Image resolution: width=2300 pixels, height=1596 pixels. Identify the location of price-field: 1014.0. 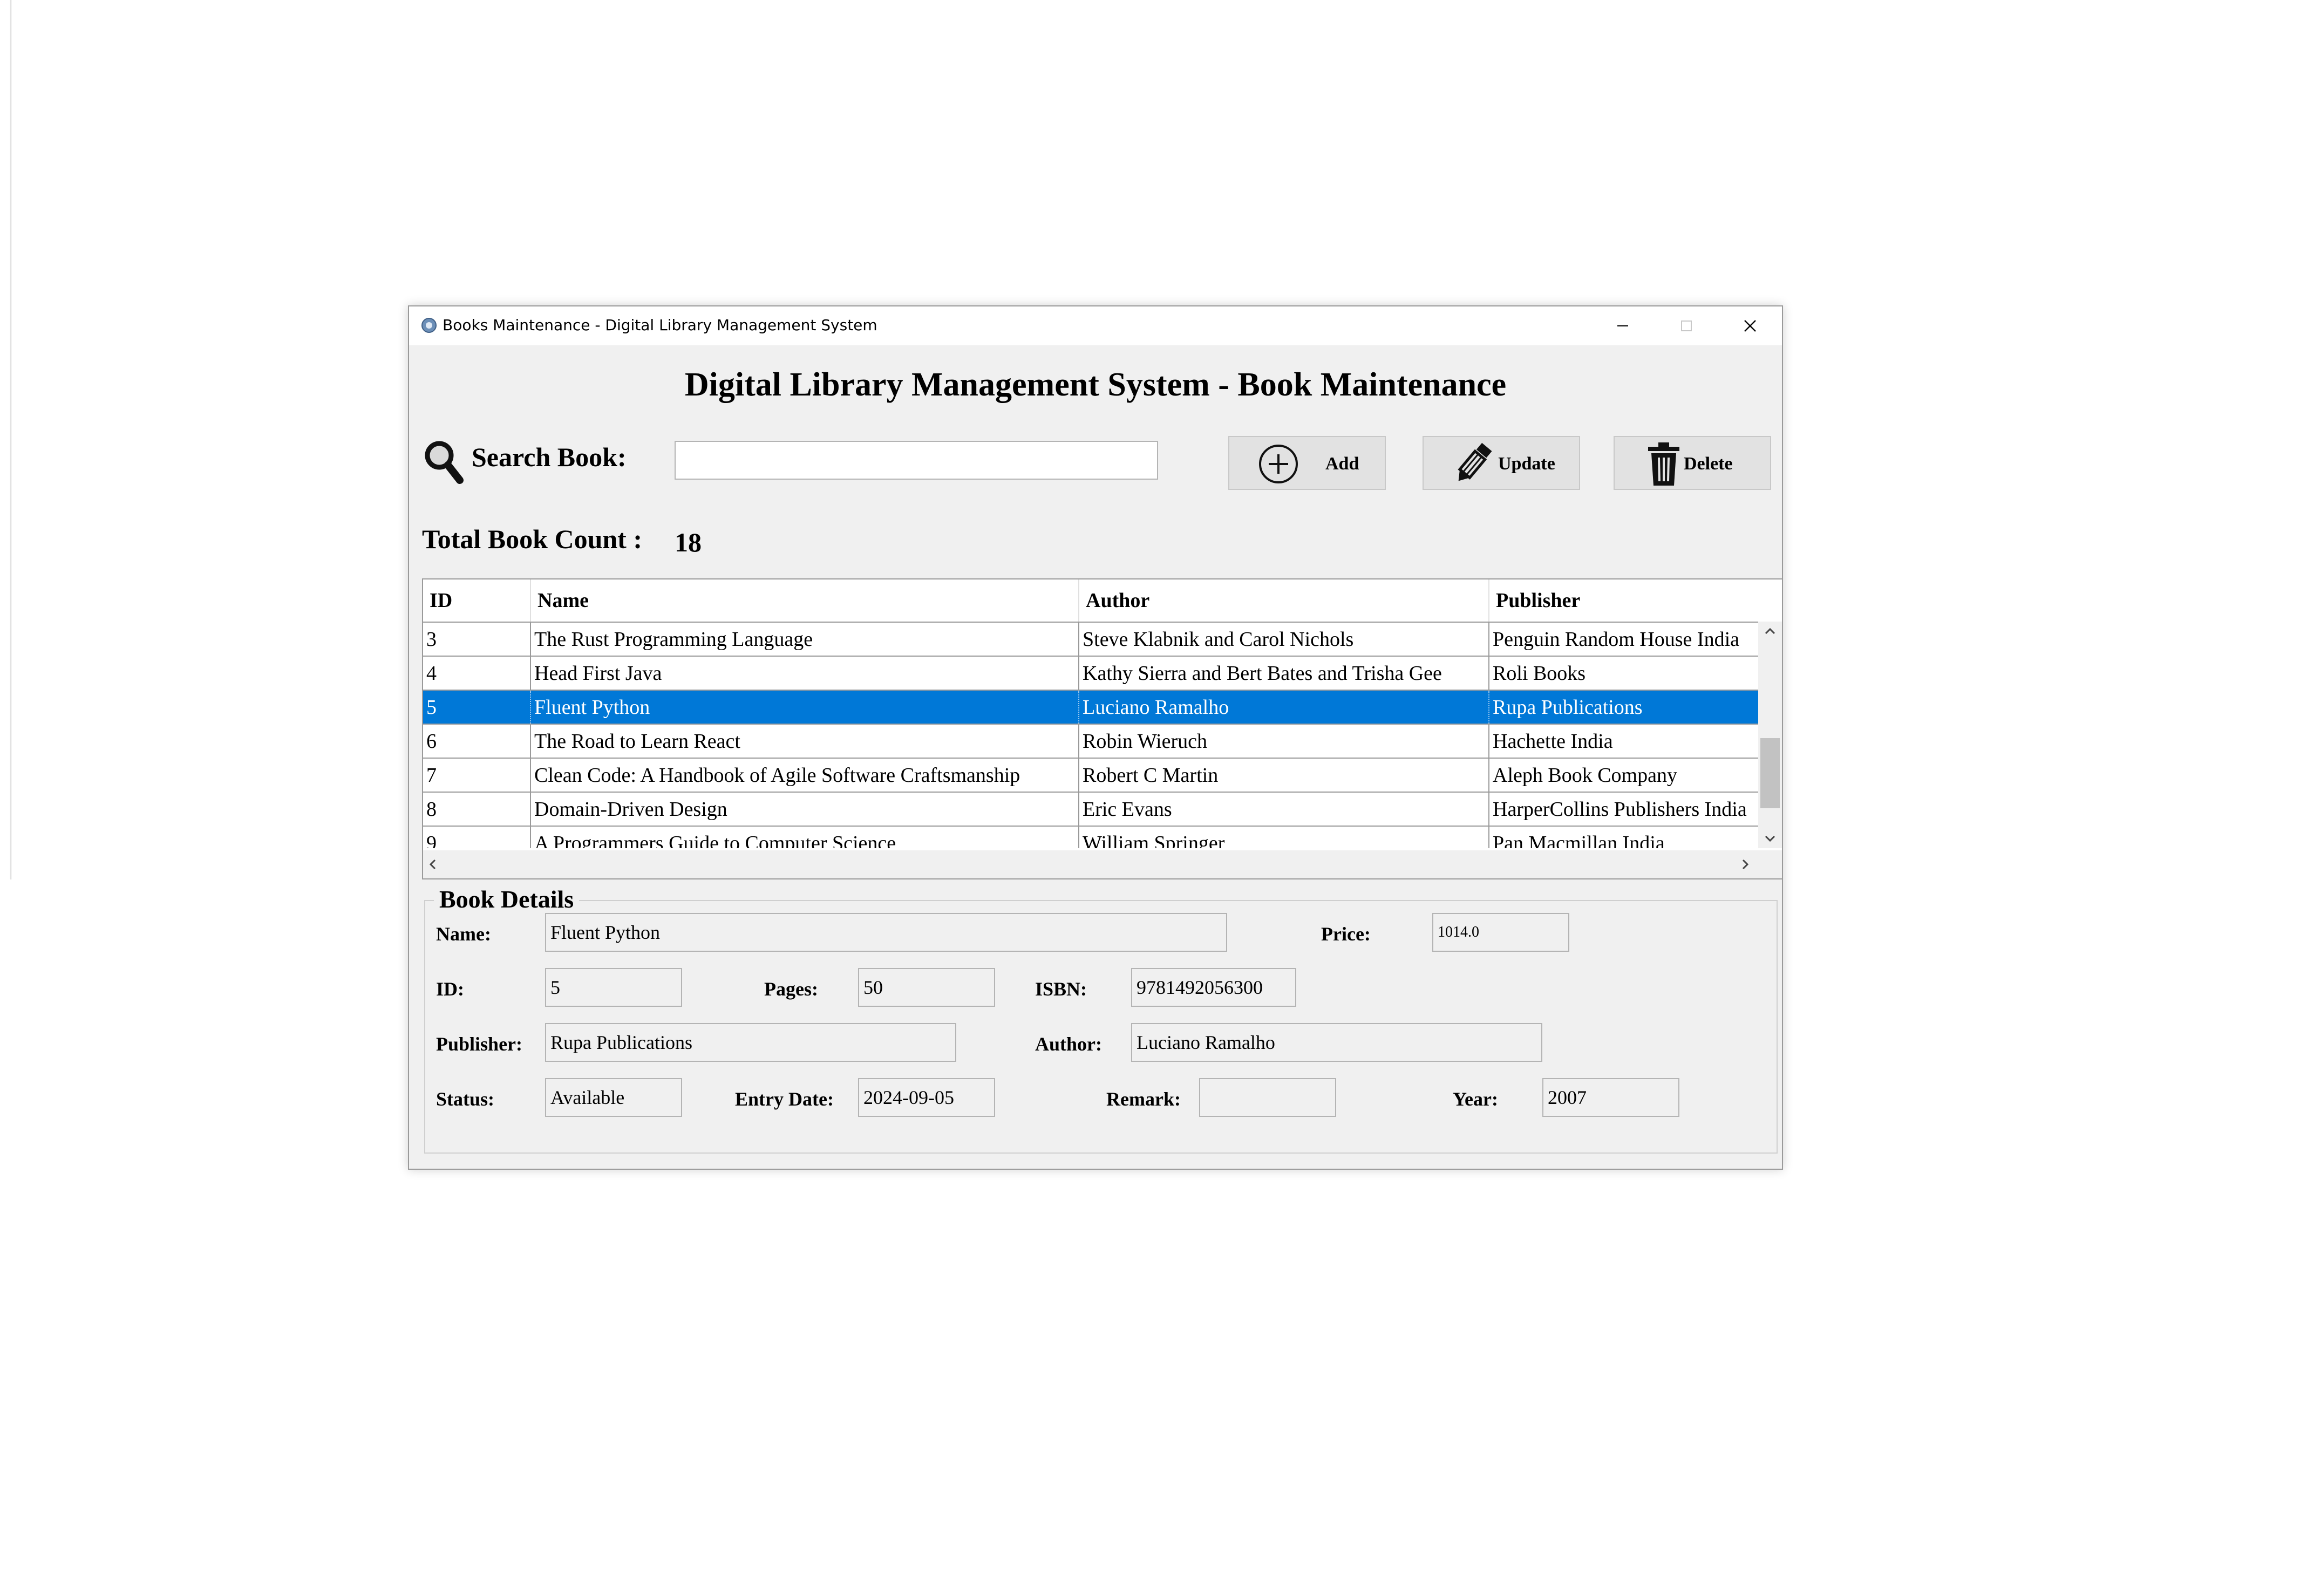
(1500, 932).